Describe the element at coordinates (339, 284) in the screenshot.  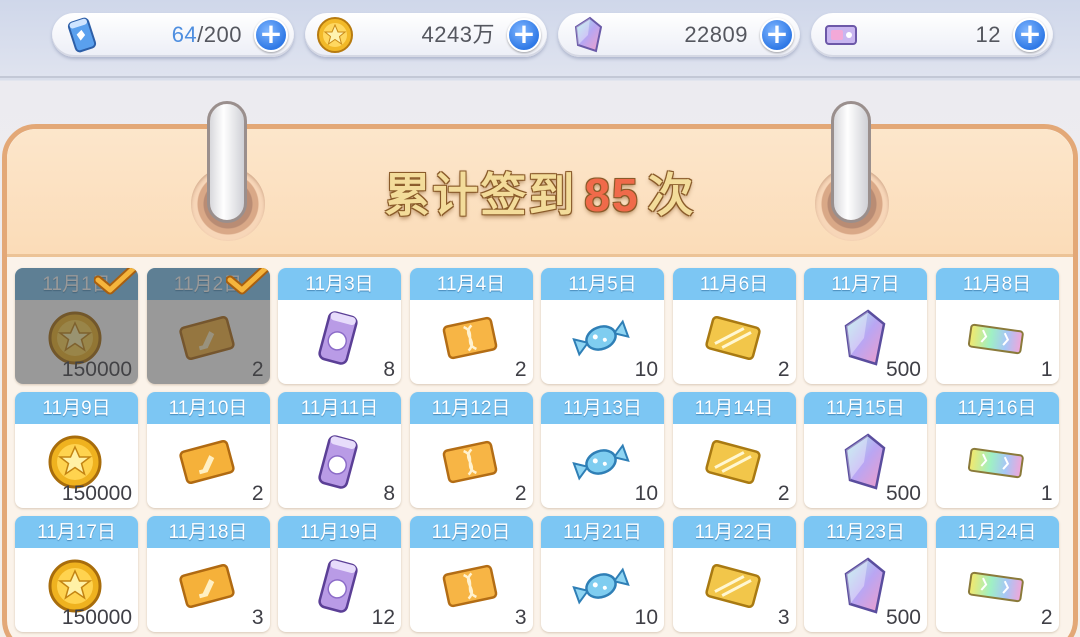
I see `day-date-label: 11月3日` at that location.